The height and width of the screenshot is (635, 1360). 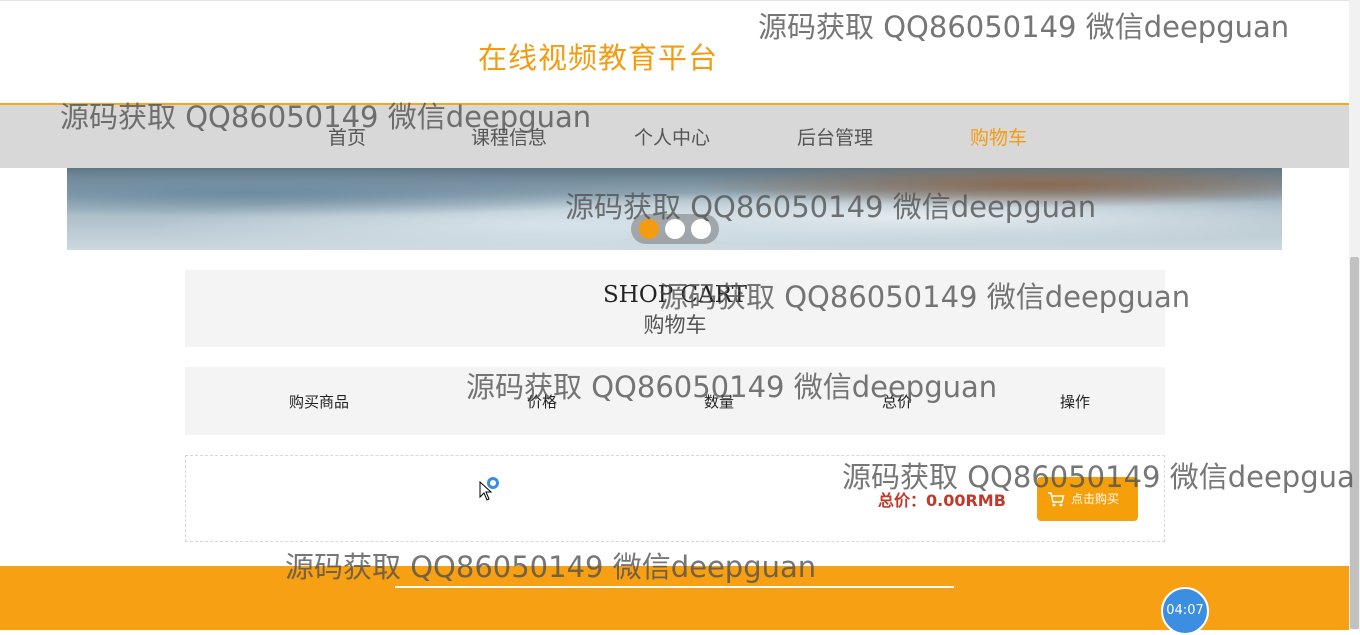 I want to click on cart-icon, so click(x=1056, y=499).